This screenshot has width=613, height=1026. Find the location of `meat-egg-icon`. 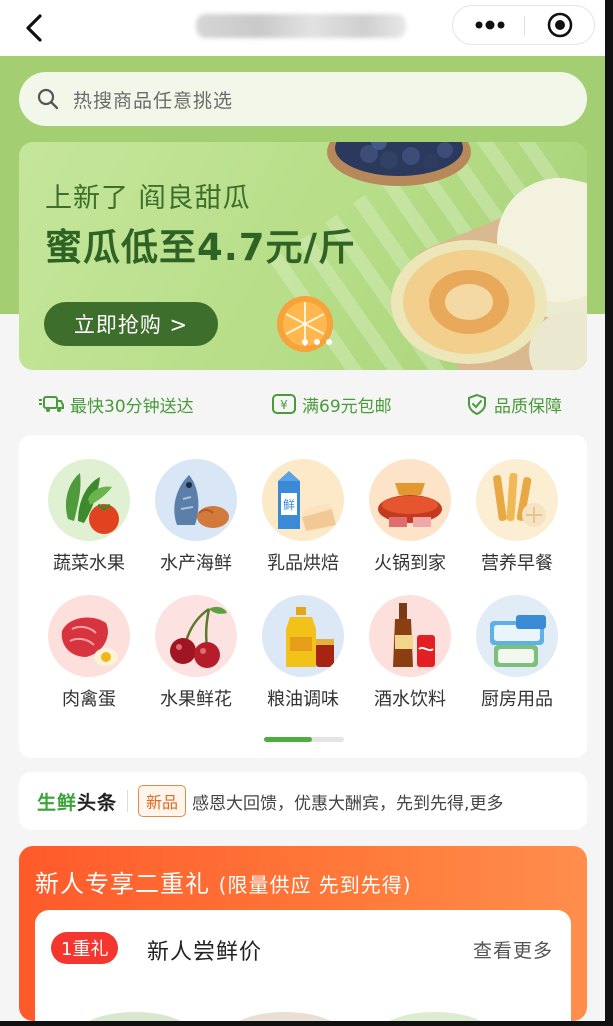

meat-egg-icon is located at coordinates (89, 636).